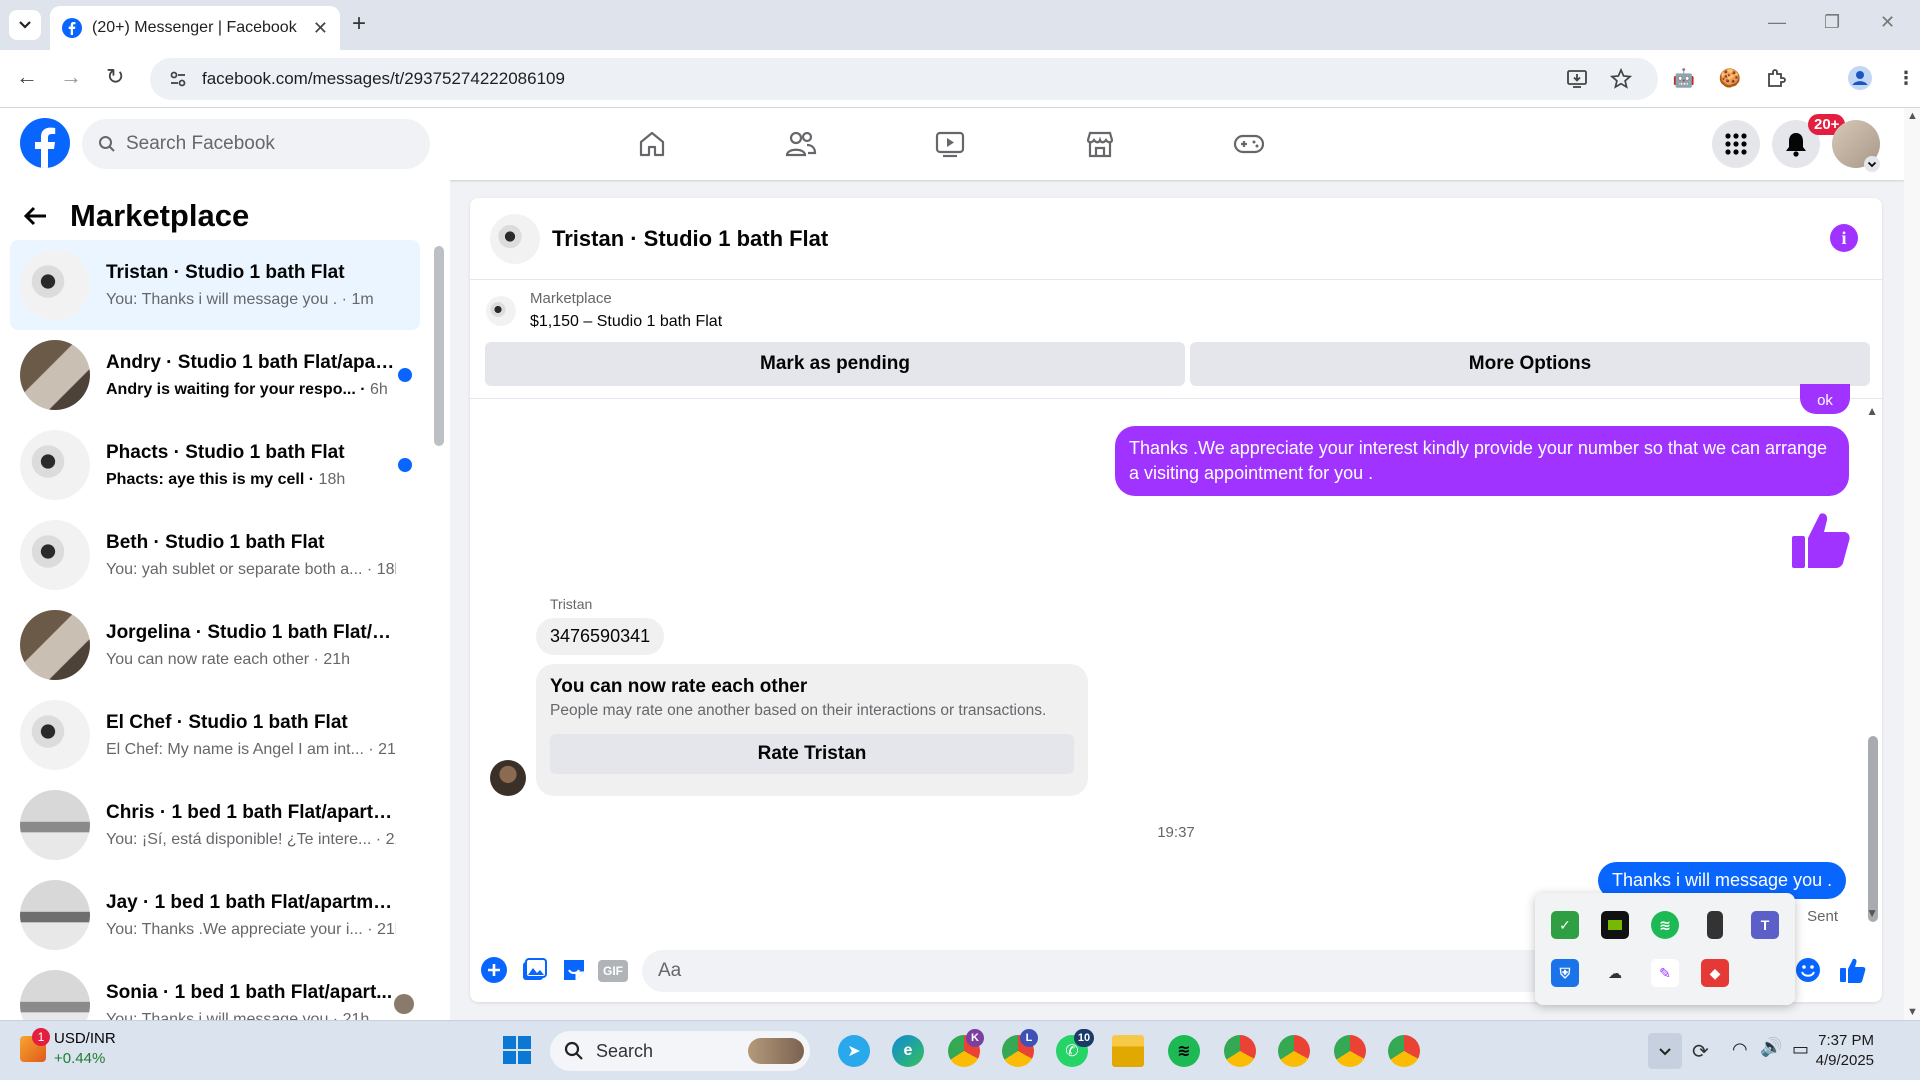 The image size is (1920, 1080). What do you see at coordinates (1872, 164) in the screenshot?
I see `account-chevron-icon` at bounding box center [1872, 164].